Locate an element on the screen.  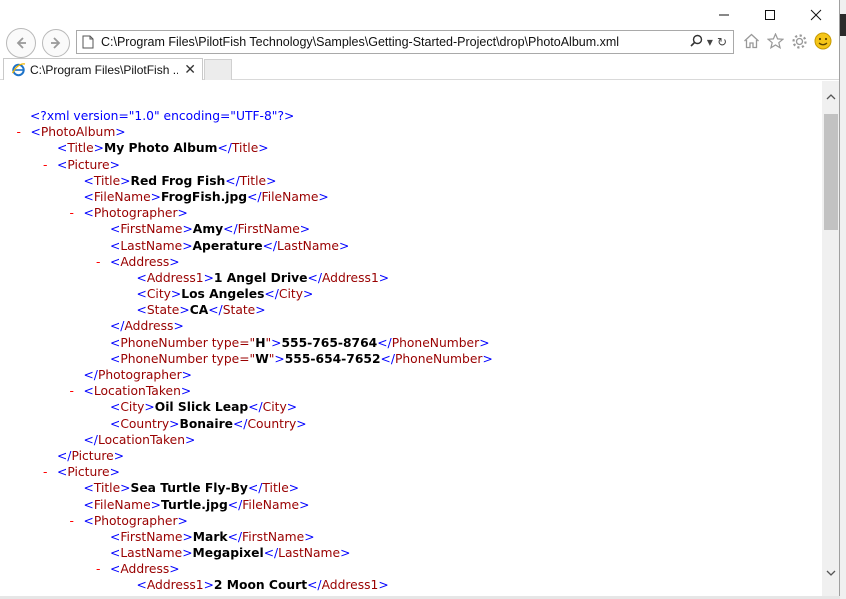
element-value: 555-765-8764 is located at coordinates (329, 342).